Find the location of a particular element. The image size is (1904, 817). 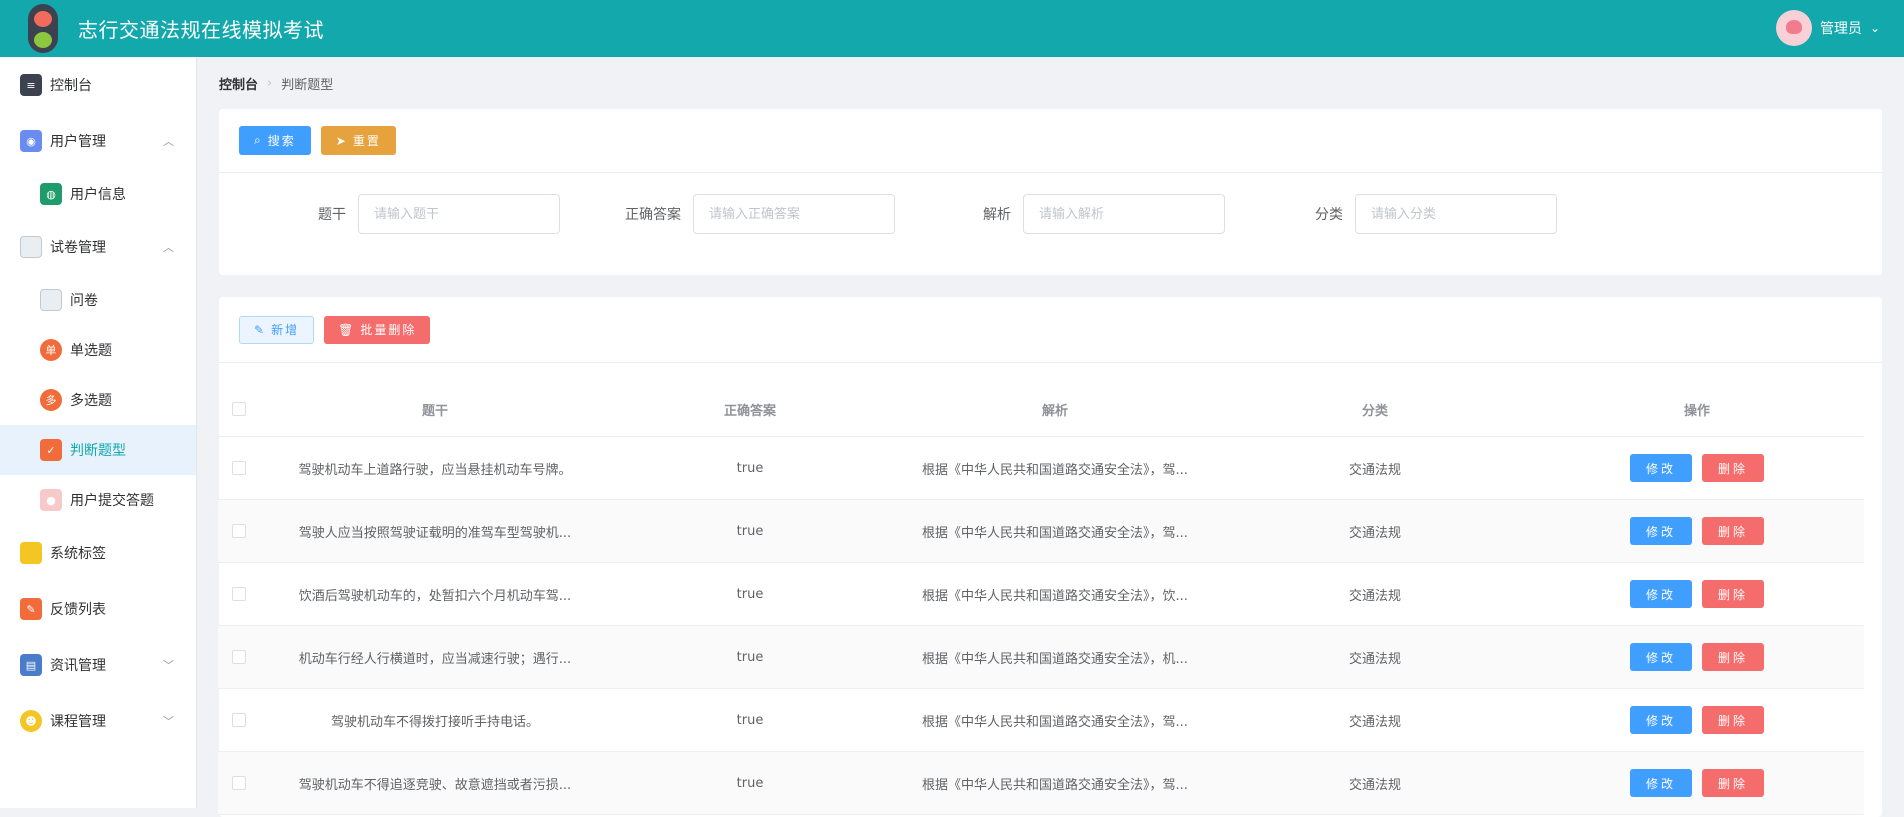

table-header: 题干 正确答案 解析 分类 操作 is located at coordinates (1041, 409).